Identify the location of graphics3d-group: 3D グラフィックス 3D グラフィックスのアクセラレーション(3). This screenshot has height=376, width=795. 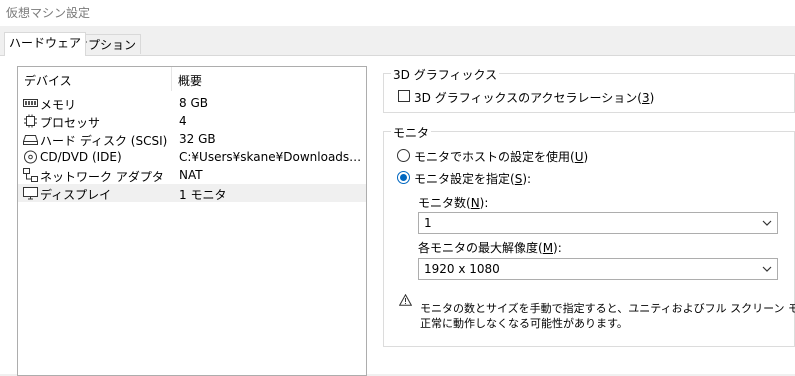
(589, 89).